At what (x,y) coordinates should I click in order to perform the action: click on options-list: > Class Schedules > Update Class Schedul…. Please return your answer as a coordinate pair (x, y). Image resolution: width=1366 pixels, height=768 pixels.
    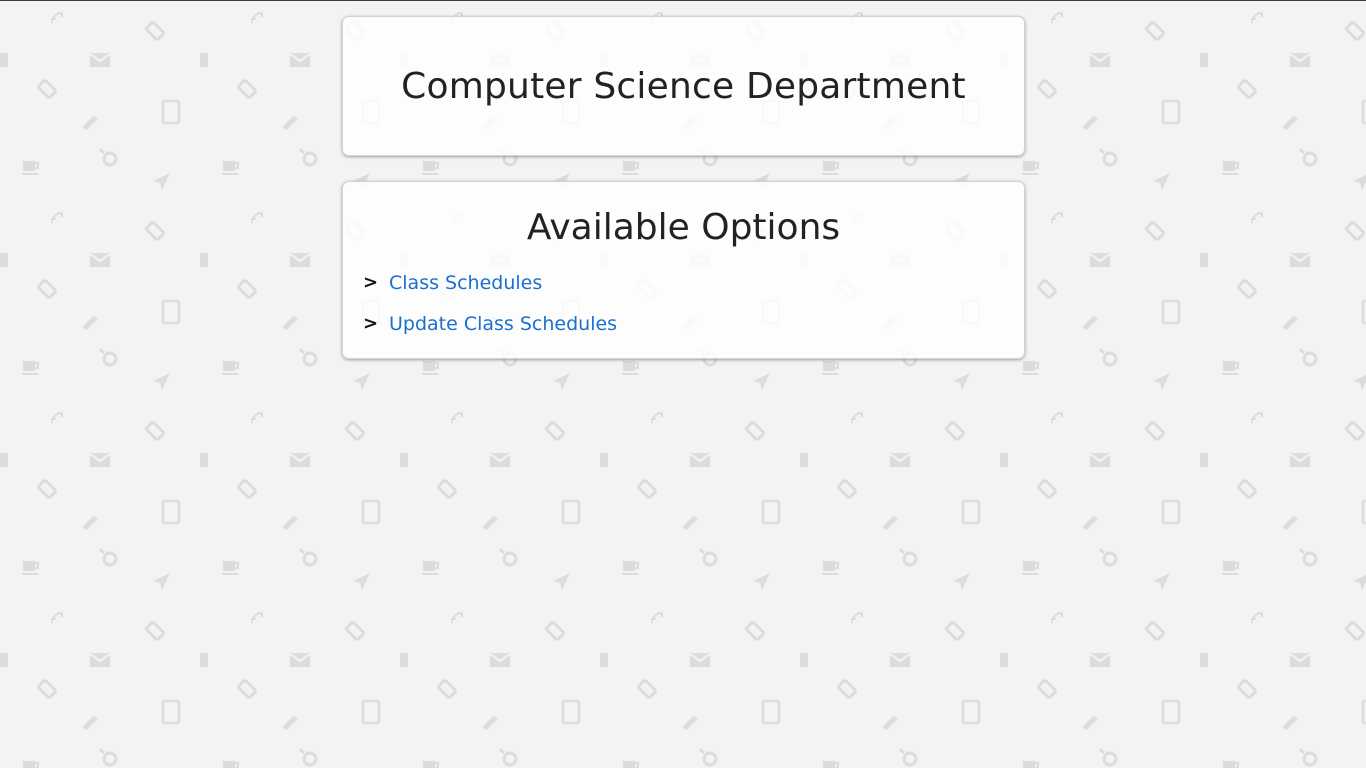
    Looking at the image, I should click on (683, 303).